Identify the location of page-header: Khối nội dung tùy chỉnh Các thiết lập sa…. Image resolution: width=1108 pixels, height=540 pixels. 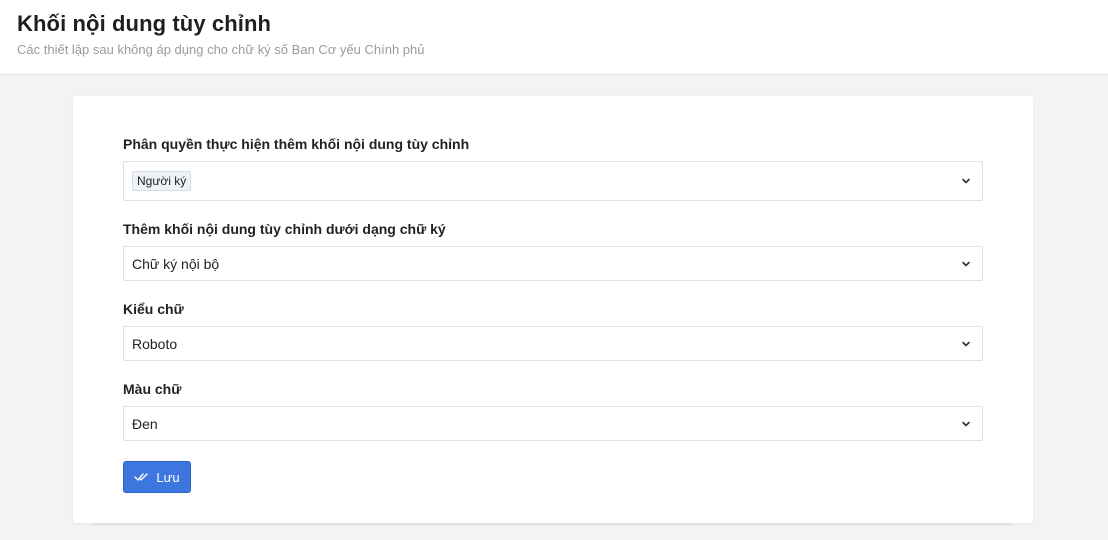
(554, 37).